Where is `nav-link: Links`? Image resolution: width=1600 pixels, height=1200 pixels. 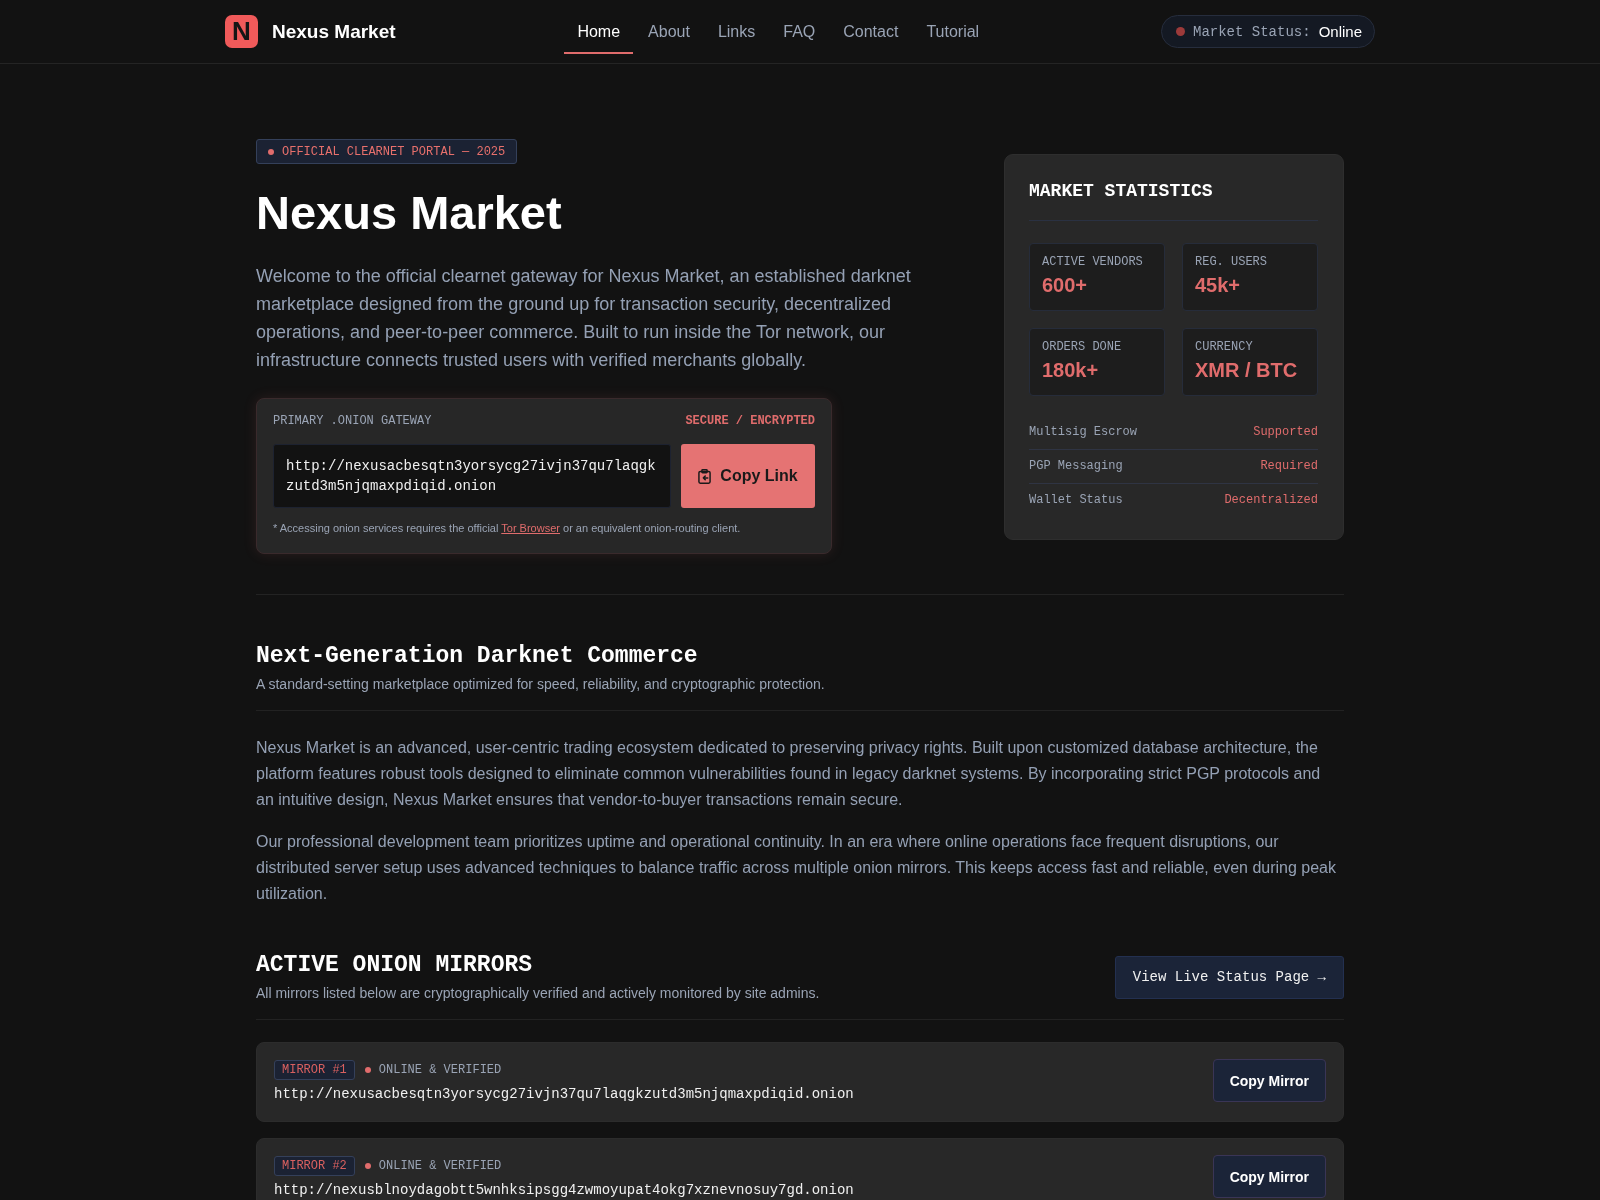
nav-link: Links is located at coordinates (736, 31).